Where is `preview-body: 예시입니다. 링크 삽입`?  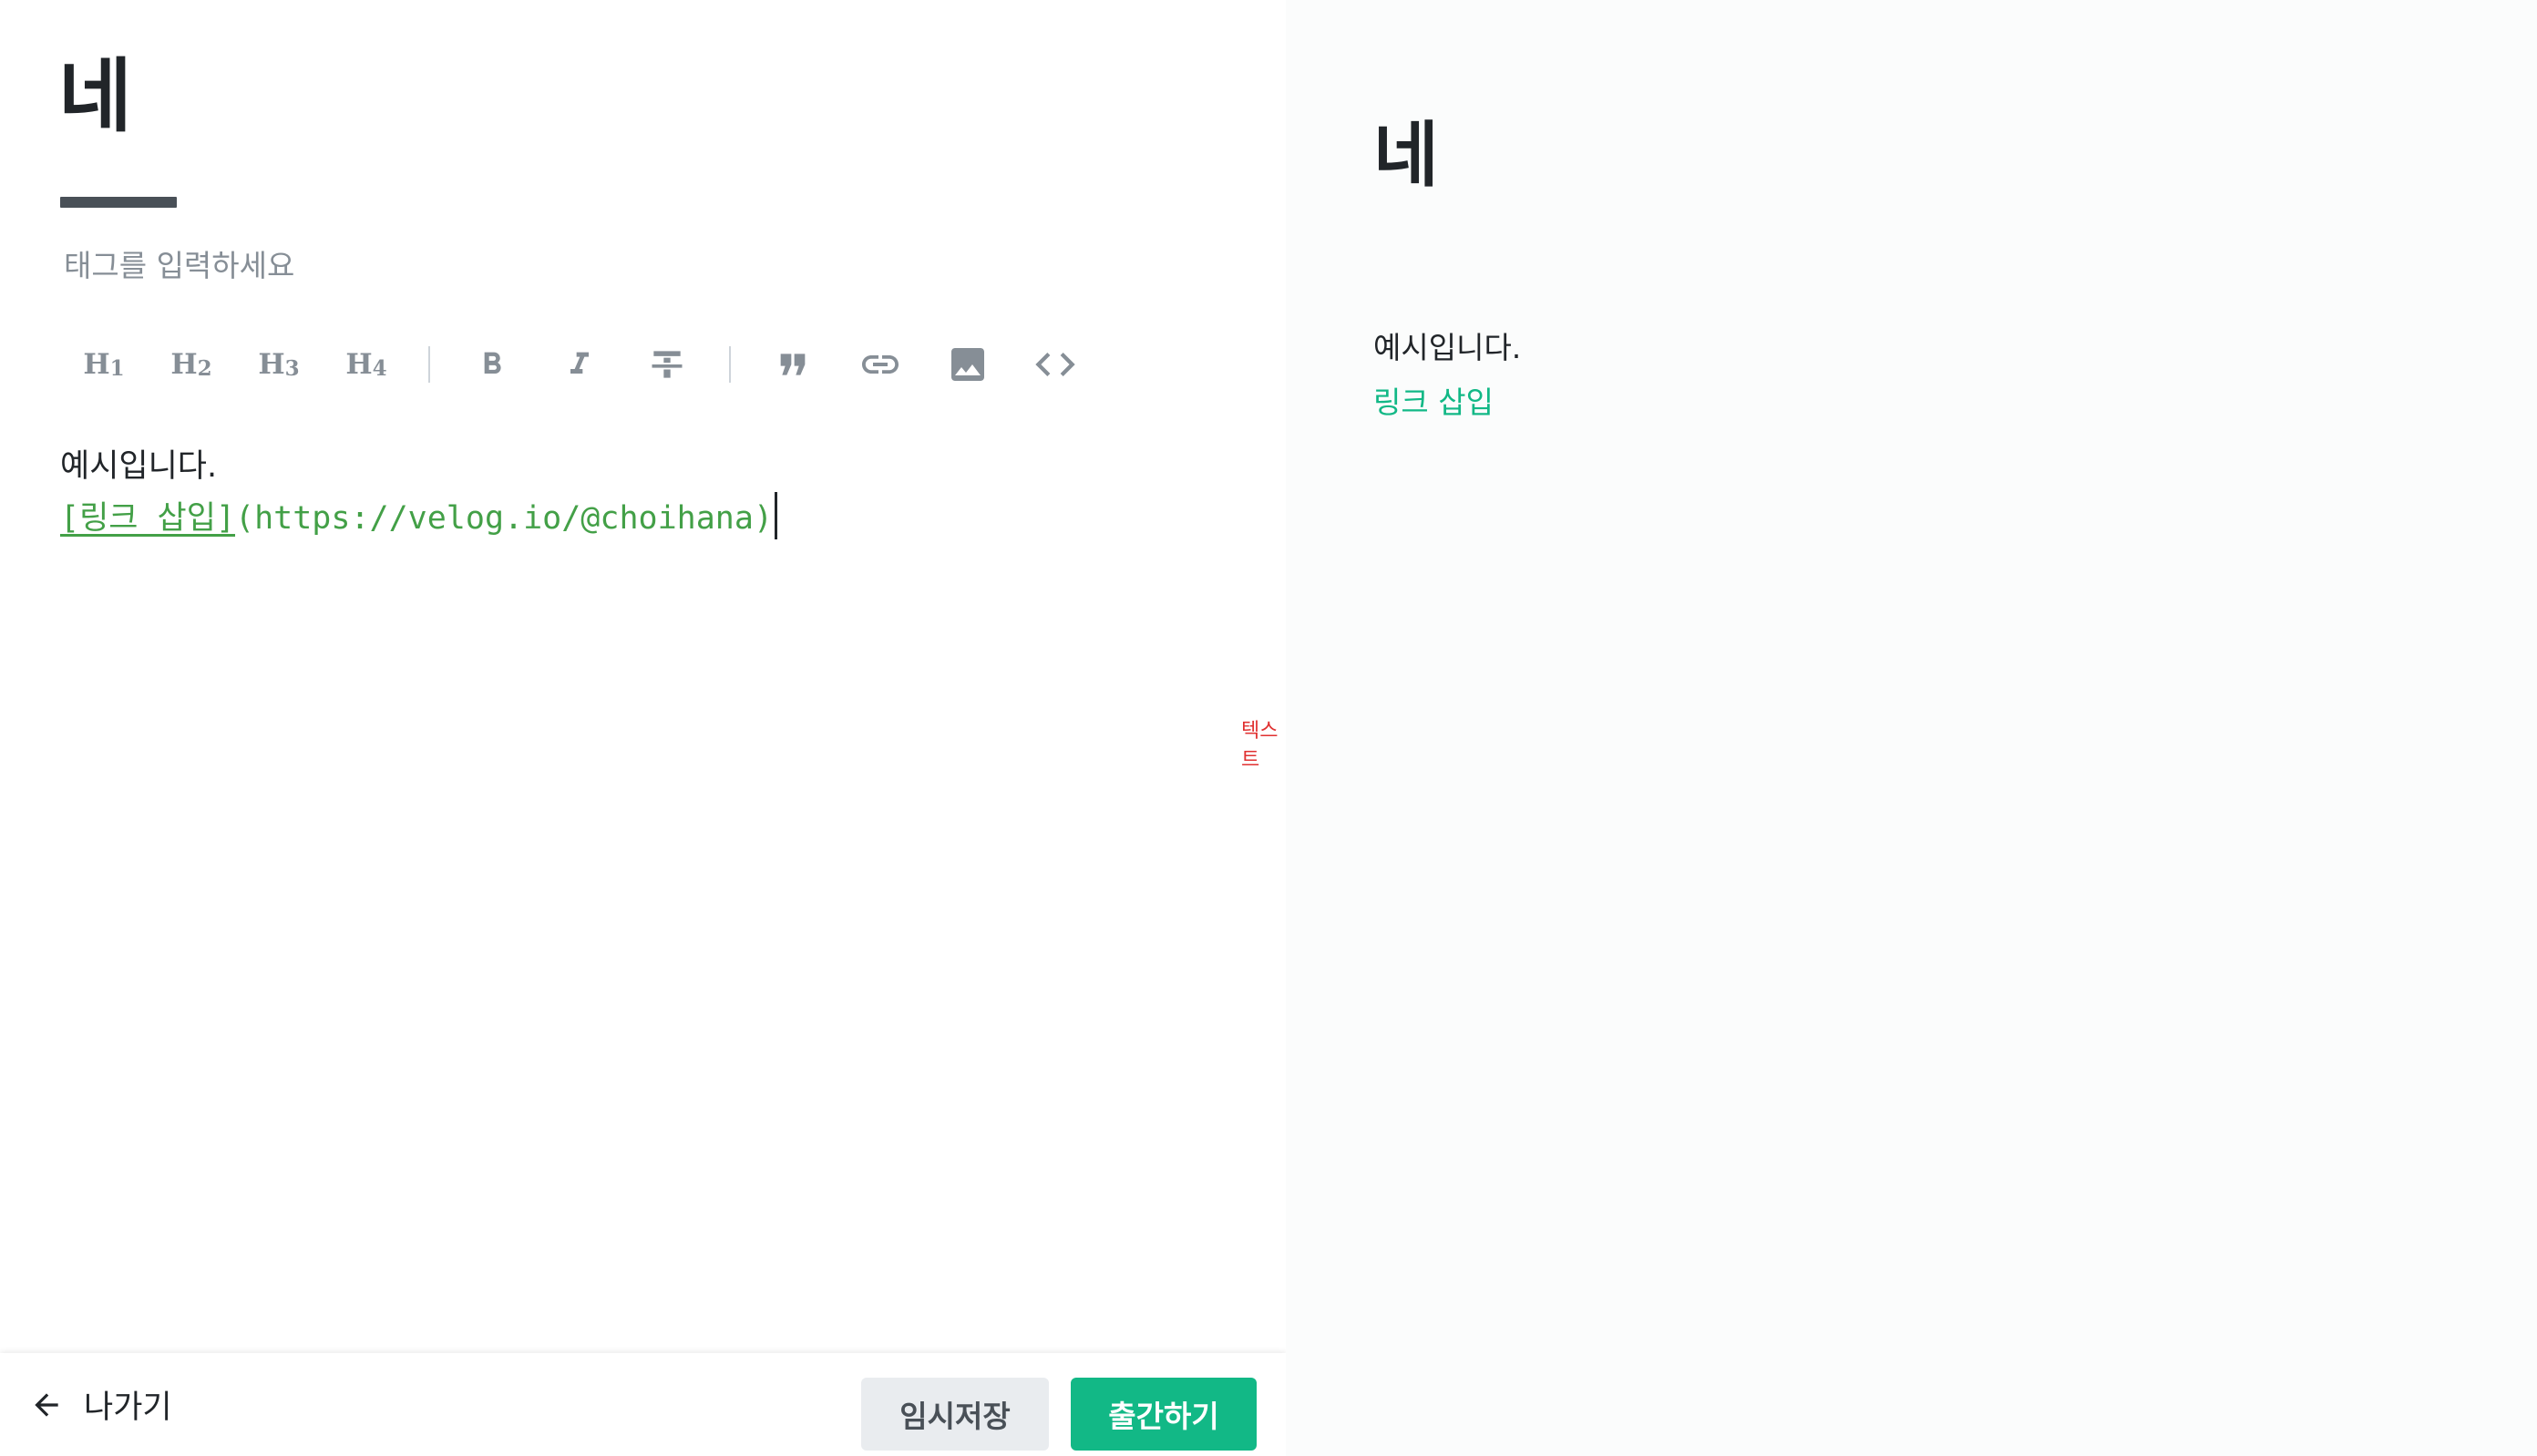
preview-body: 예시입니다. 링크 삽입 is located at coordinates (1447, 375).